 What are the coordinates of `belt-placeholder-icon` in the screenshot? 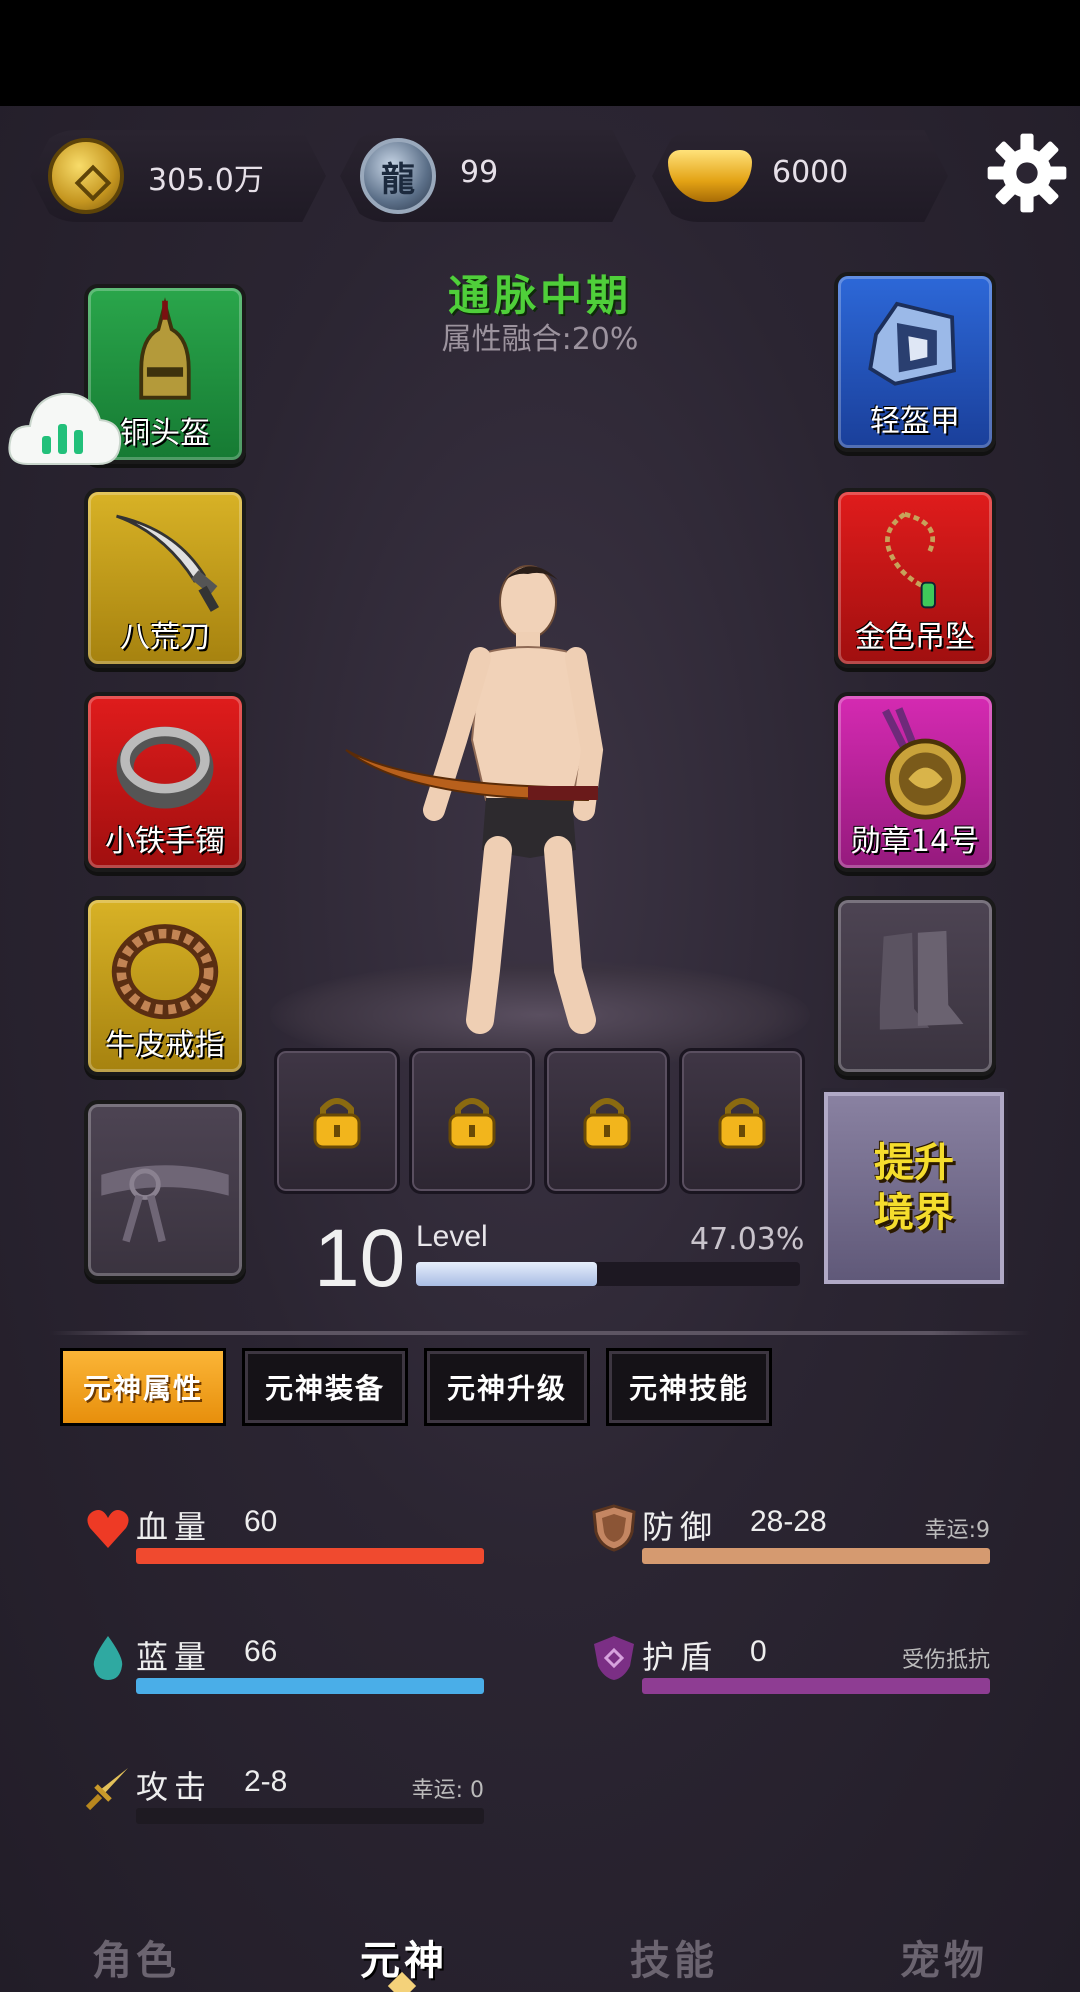 It's located at (165, 1204).